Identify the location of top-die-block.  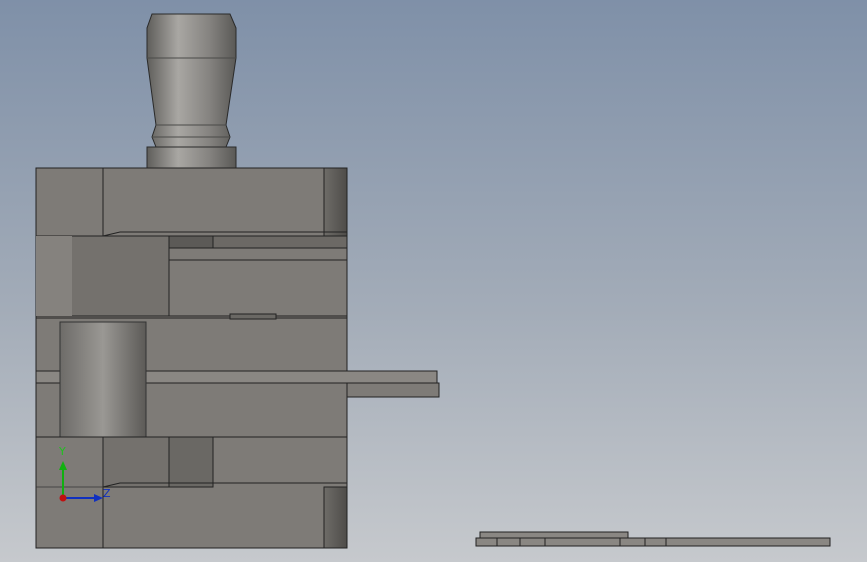
(191, 243).